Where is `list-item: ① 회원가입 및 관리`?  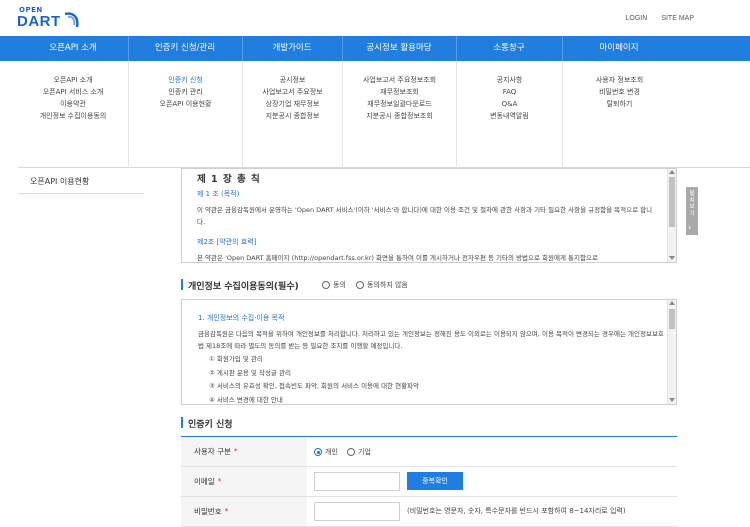 list-item: ① 회원가입 및 관리 is located at coordinates (236, 359).